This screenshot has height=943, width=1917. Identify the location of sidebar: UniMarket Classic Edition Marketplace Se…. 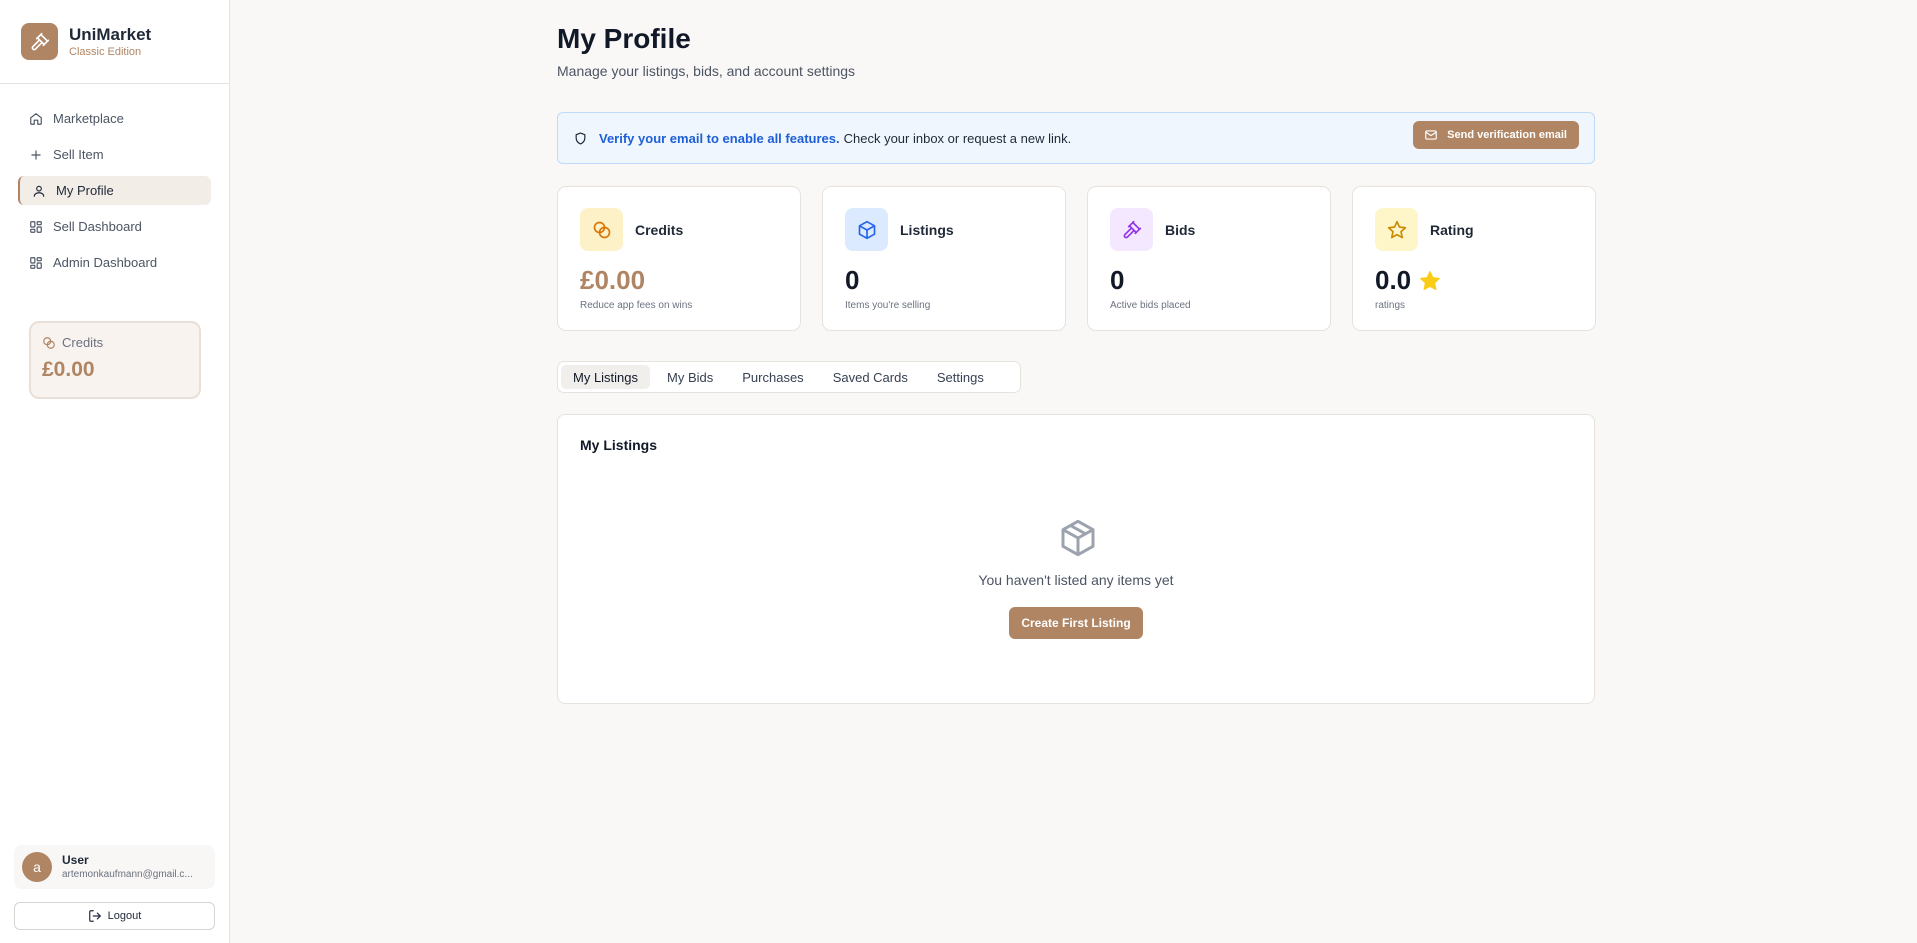
(115, 471).